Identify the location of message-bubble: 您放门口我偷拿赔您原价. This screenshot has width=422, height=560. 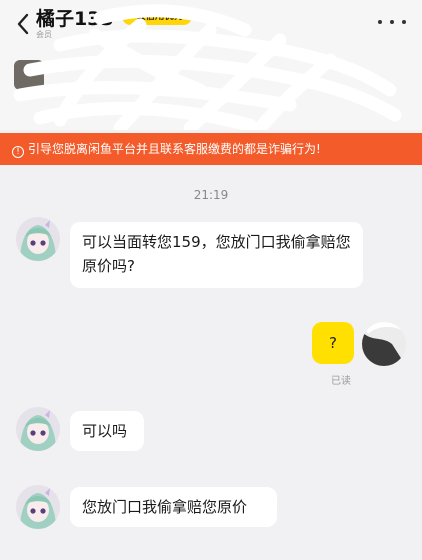
(173, 507).